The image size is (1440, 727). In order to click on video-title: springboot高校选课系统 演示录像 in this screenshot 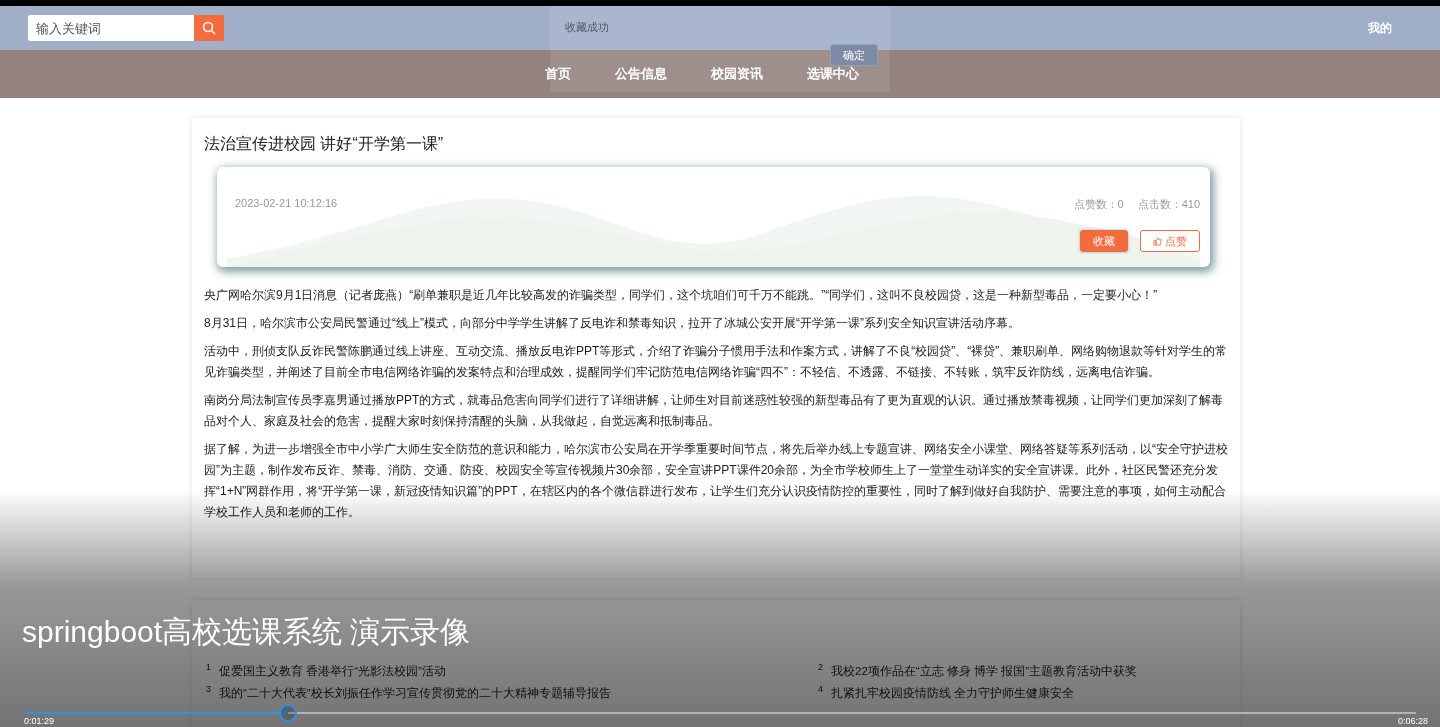, I will do `click(246, 632)`.